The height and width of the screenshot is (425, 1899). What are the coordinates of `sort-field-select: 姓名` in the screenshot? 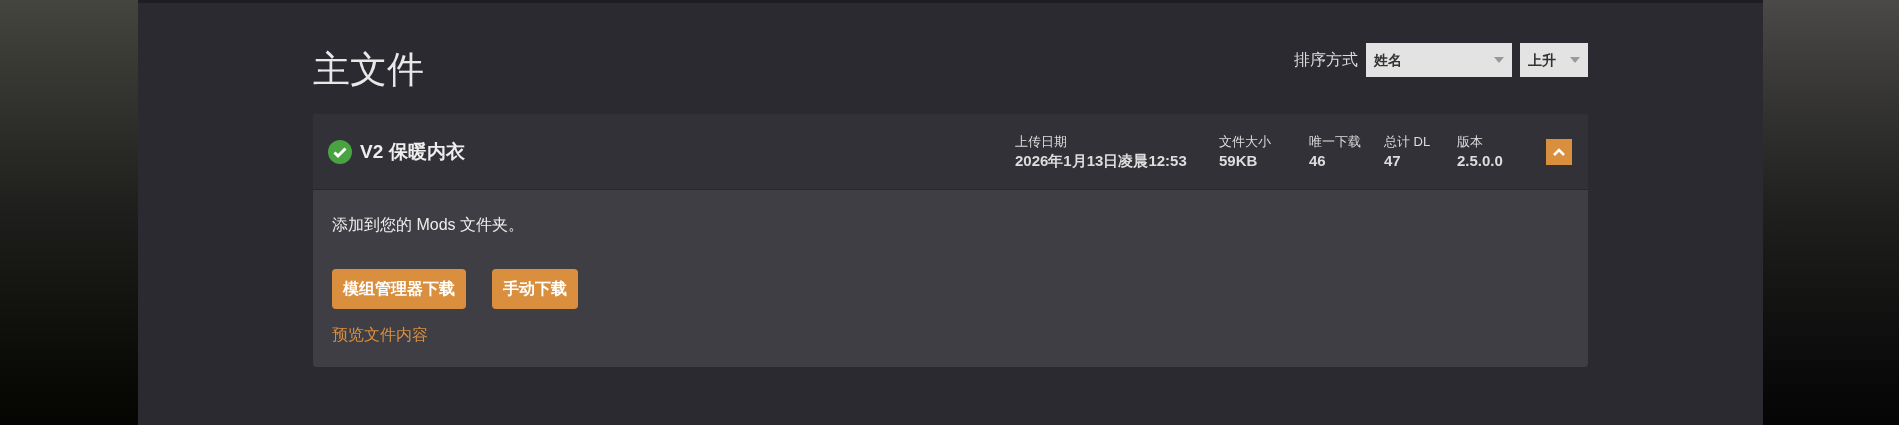 It's located at (1439, 60).